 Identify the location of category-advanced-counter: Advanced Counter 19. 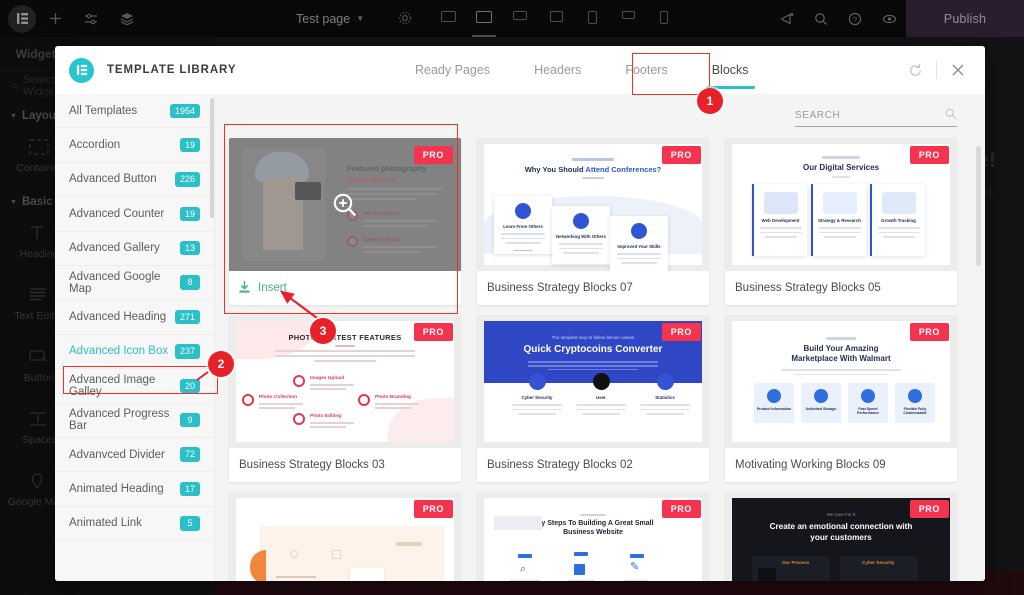
(134, 214).